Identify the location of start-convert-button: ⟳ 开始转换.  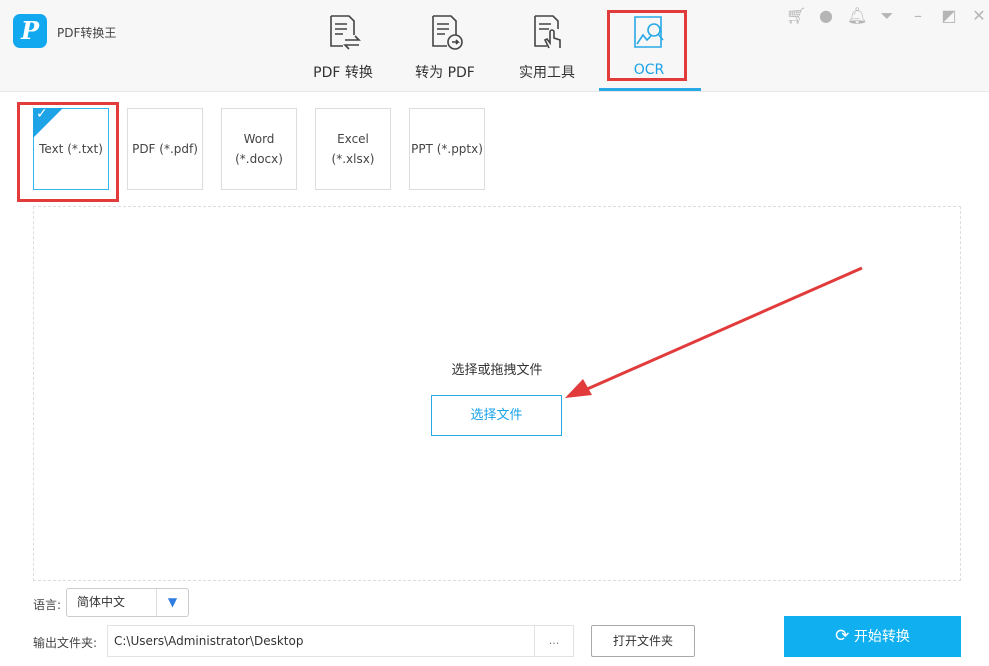
(872, 636).